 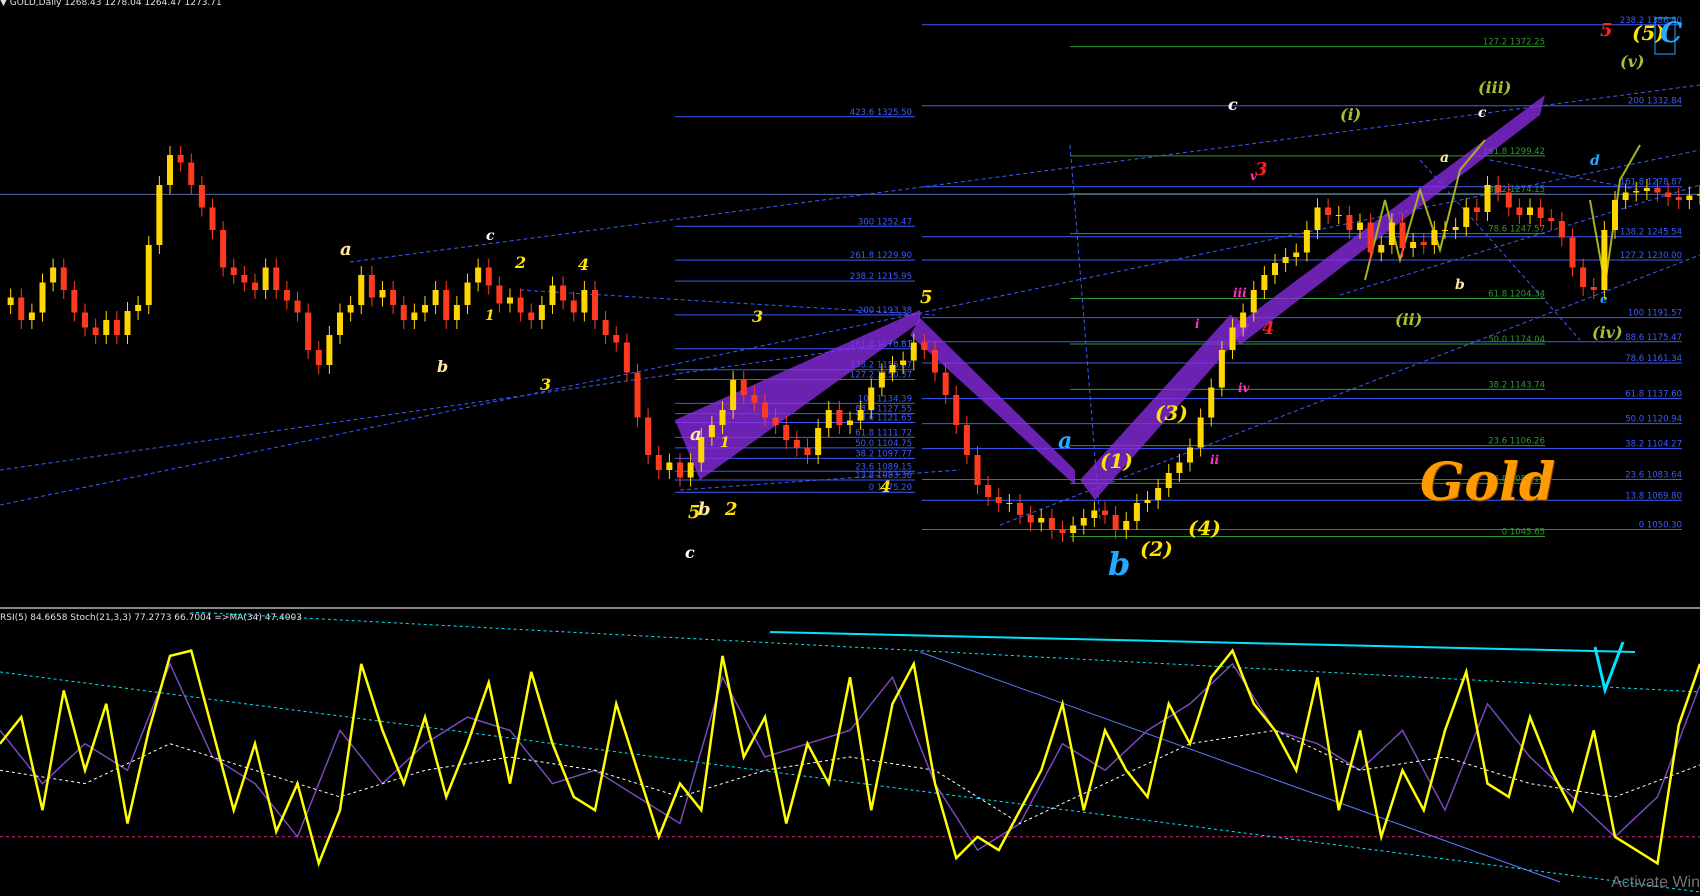 I want to click on wave-label: (4), so click(x=1204, y=528).